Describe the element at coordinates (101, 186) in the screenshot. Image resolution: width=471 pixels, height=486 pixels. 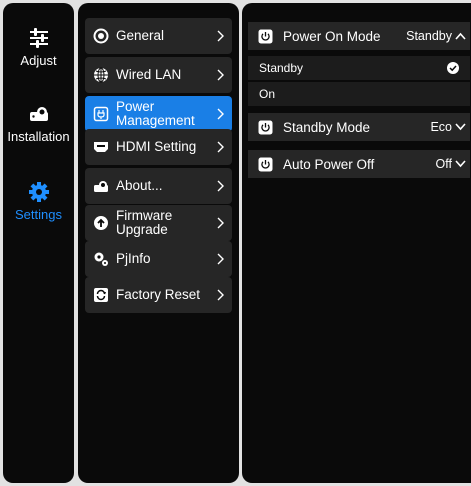
I see `projector-info-icon` at that location.